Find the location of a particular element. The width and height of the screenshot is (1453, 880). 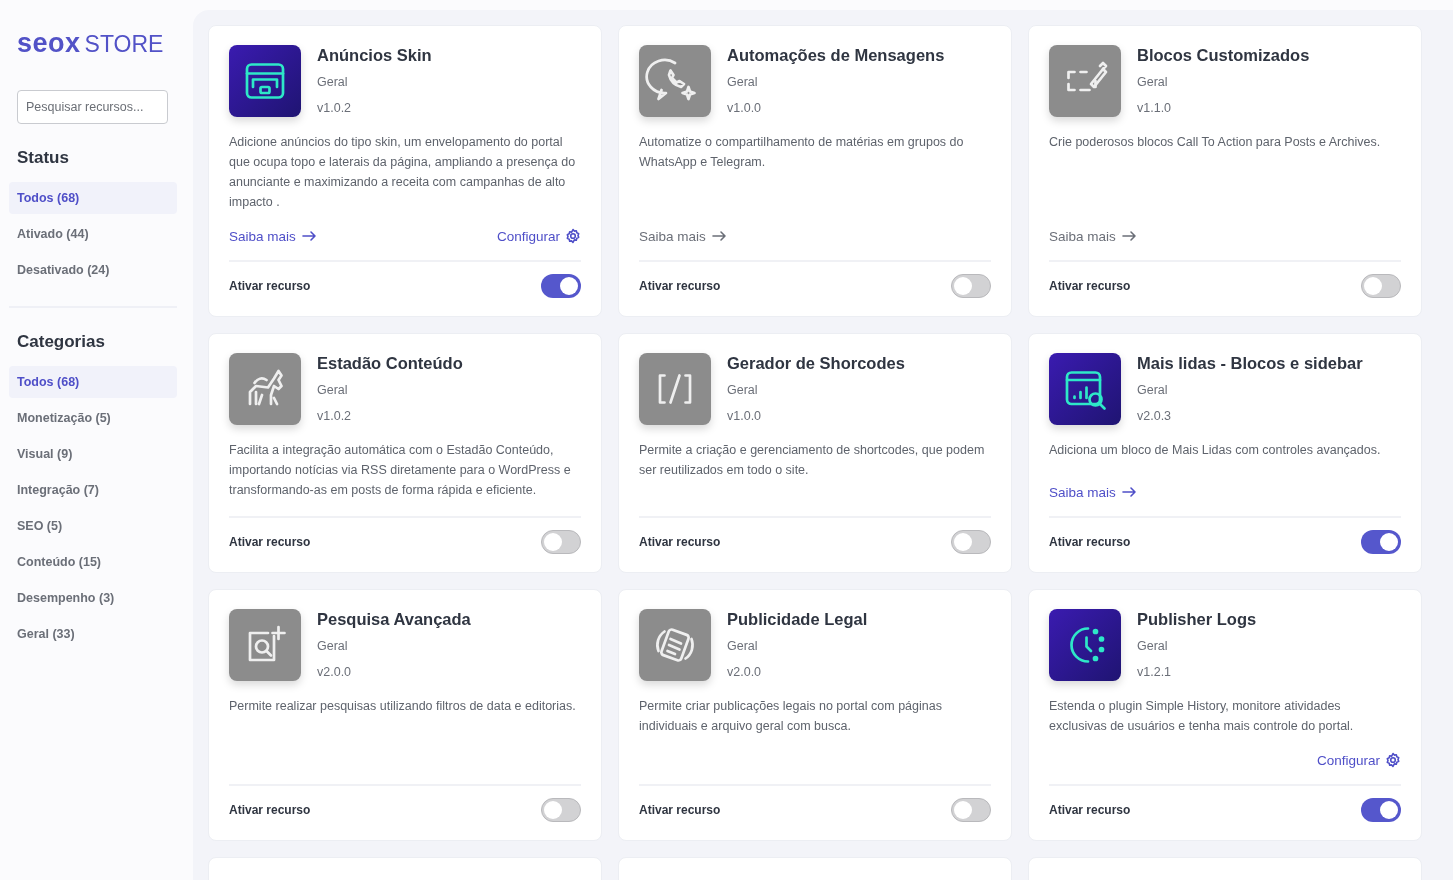

plugin-title: Pesquisa Avançada is located at coordinates (394, 619).